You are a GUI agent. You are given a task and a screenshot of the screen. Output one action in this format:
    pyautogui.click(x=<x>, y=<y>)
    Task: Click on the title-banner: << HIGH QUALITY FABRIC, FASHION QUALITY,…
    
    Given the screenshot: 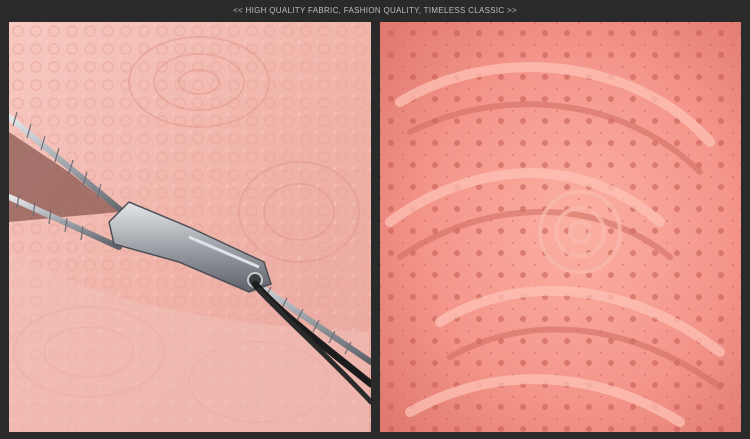 What is the action you would take?
    pyautogui.click(x=375, y=10)
    